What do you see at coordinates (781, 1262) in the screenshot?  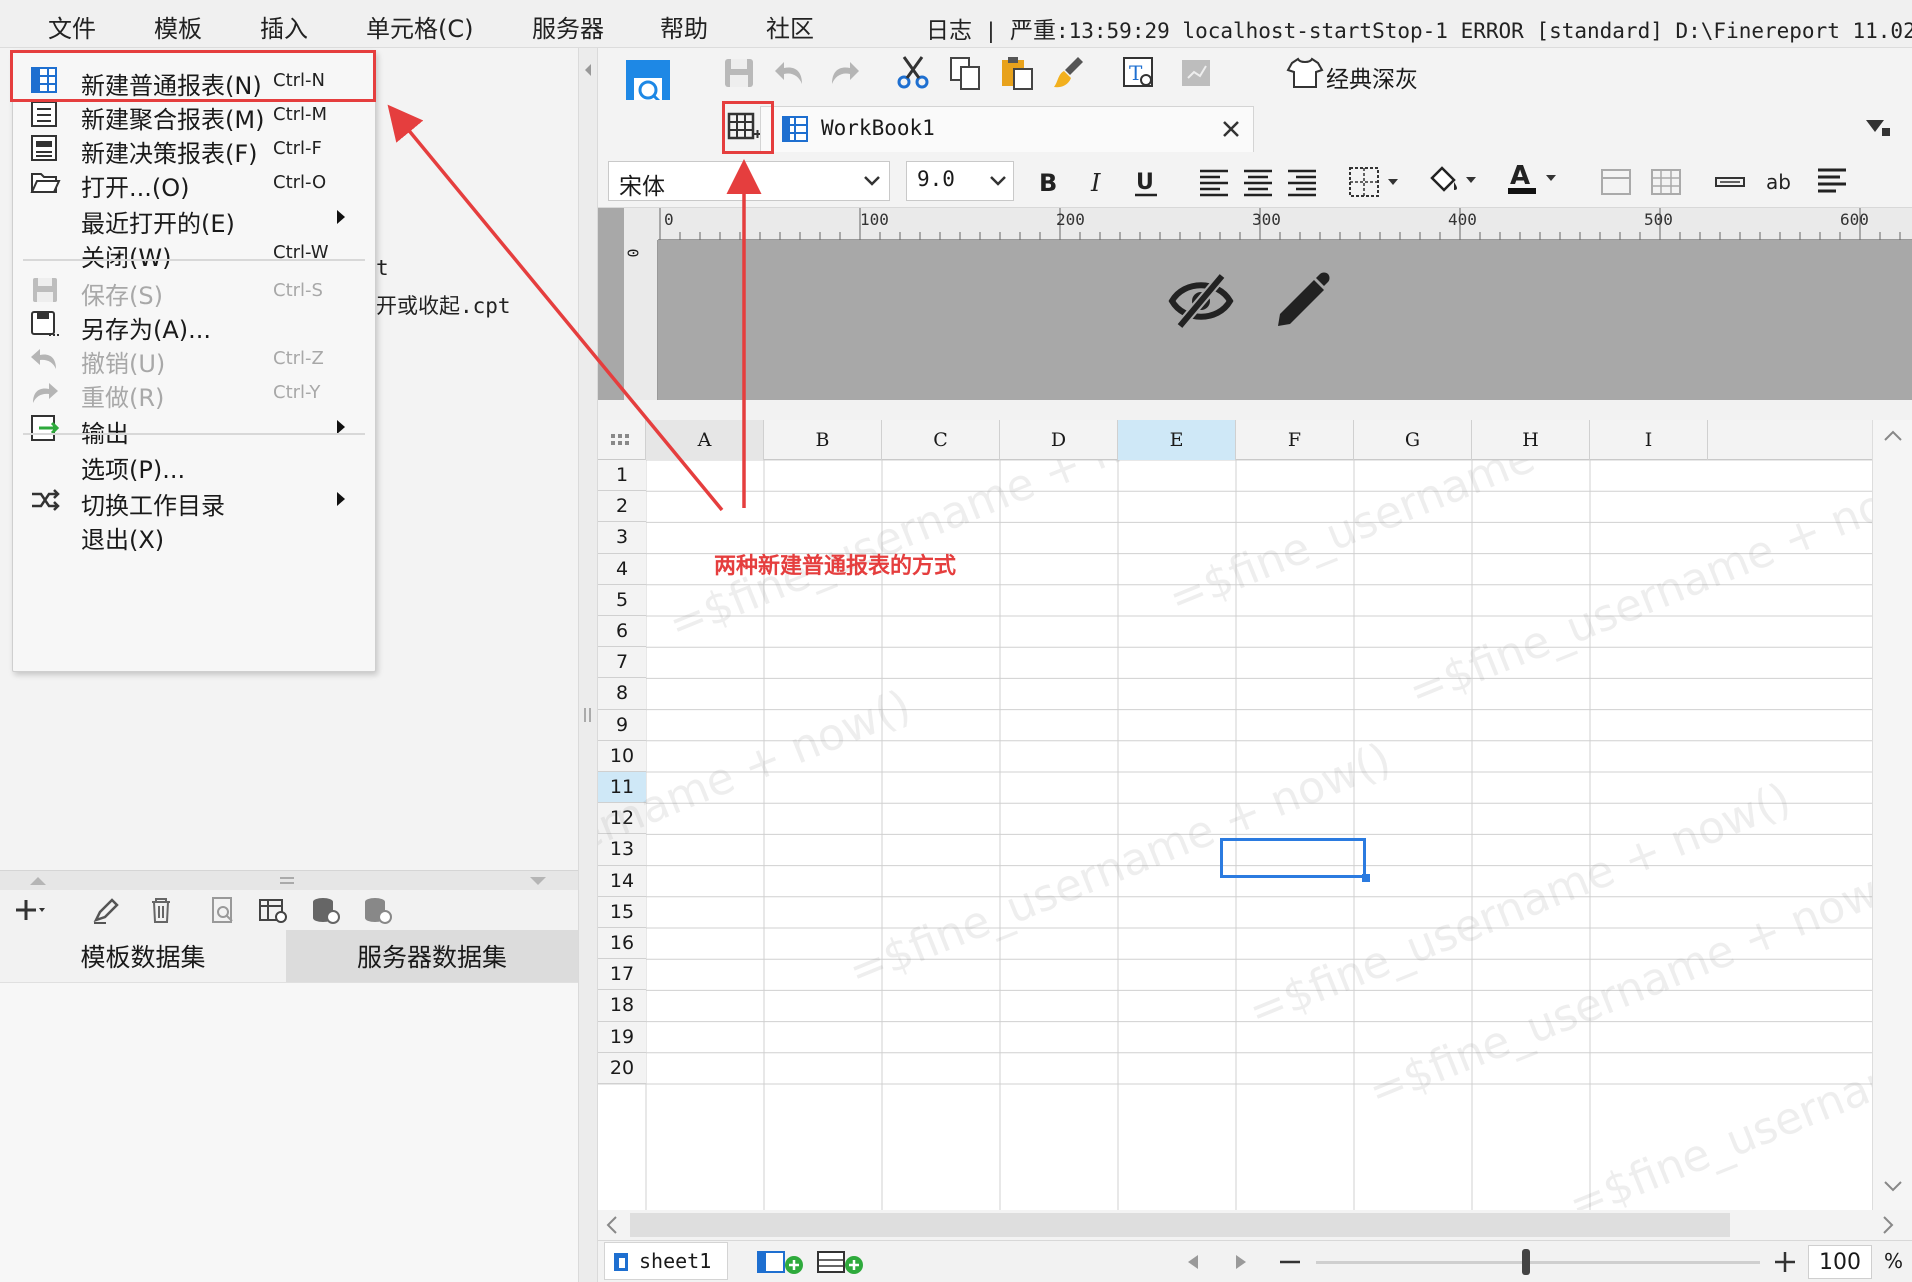 I see `add-sheet-icon` at bounding box center [781, 1262].